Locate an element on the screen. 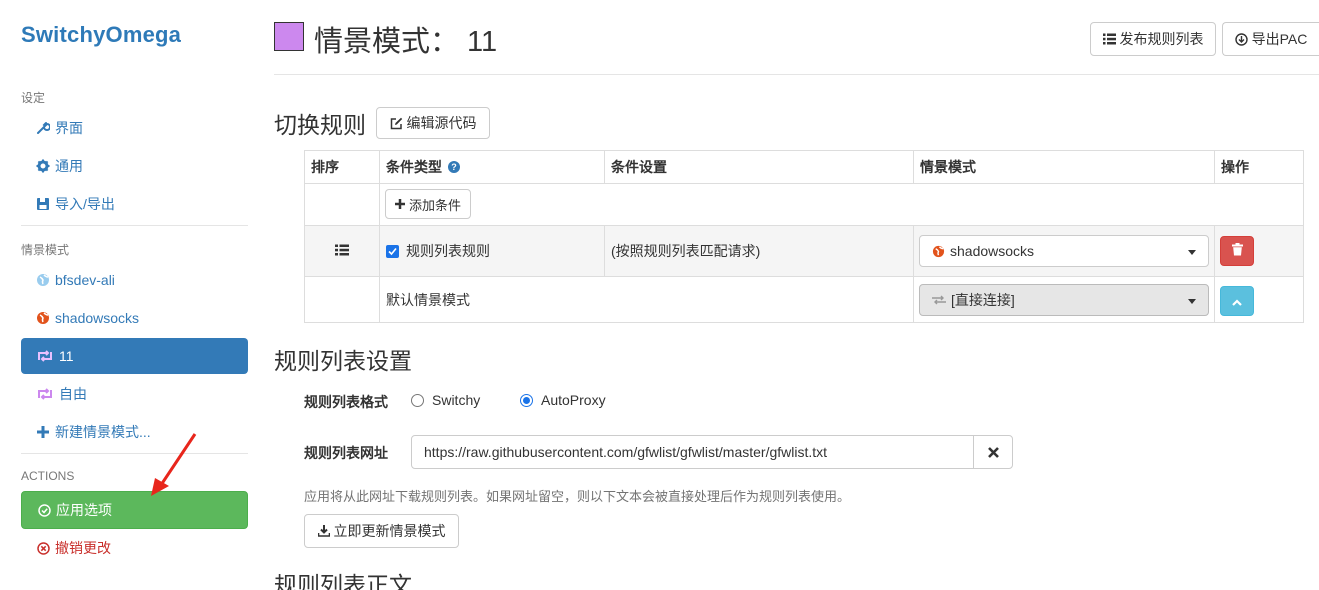  check-circle-icon is located at coordinates (44, 510).